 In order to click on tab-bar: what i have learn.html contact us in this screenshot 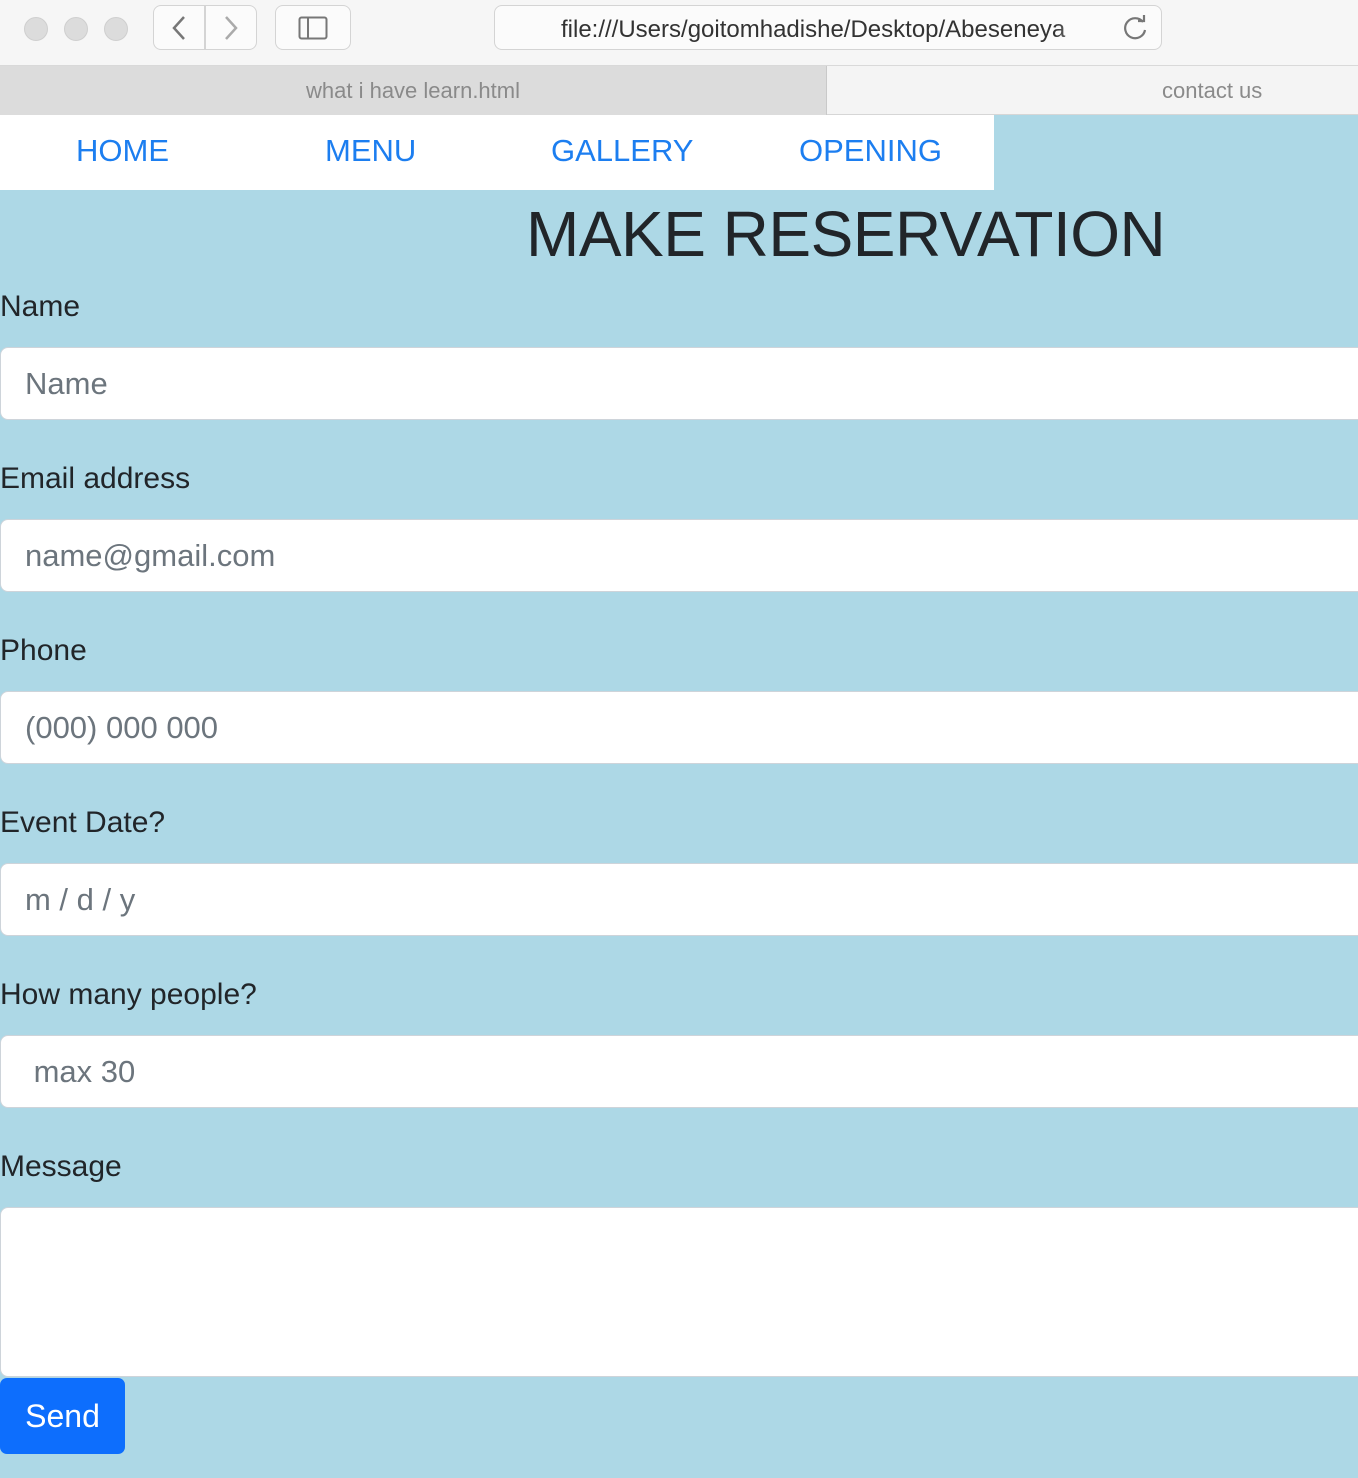, I will do `click(679, 90)`.